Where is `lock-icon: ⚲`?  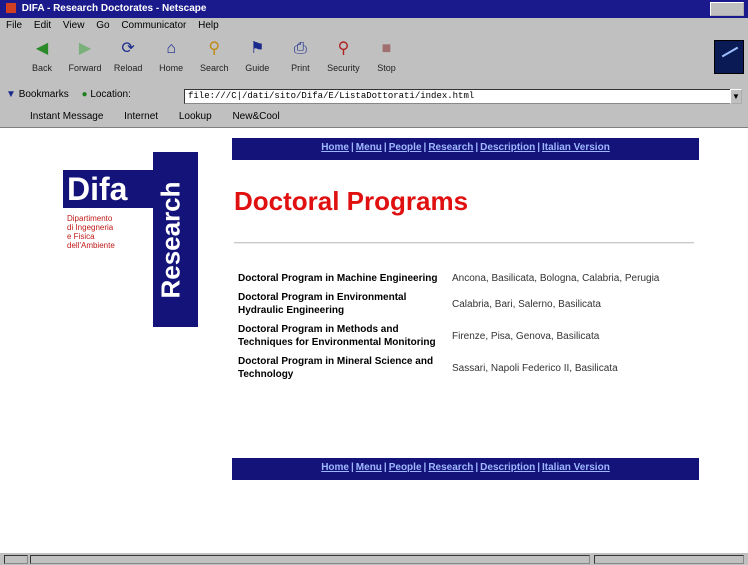
lock-icon: ⚲ is located at coordinates (343, 48).